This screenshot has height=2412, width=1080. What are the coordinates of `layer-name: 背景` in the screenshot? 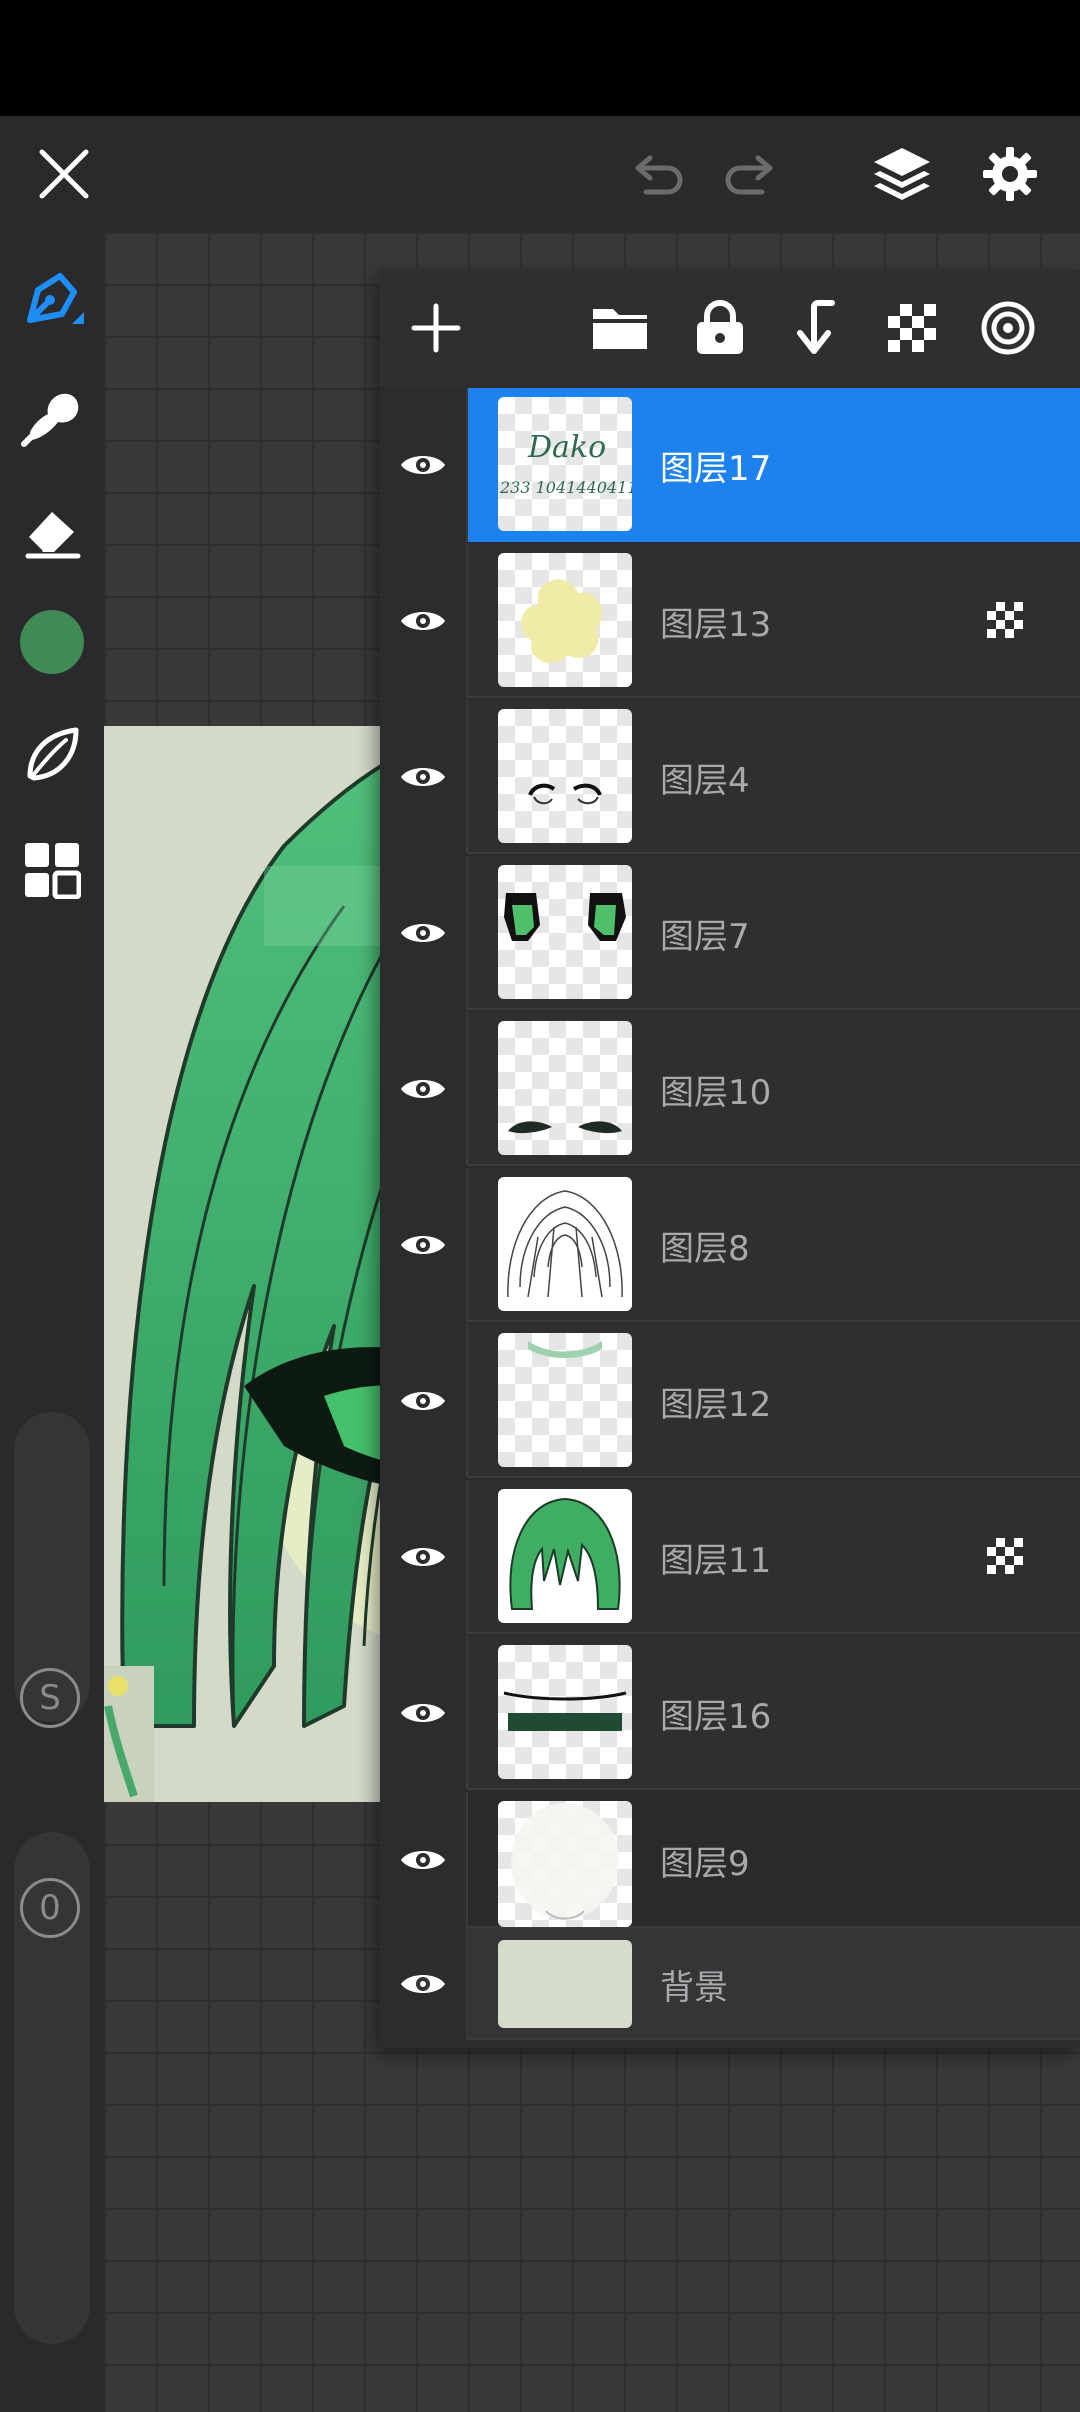 It's located at (694, 1987).